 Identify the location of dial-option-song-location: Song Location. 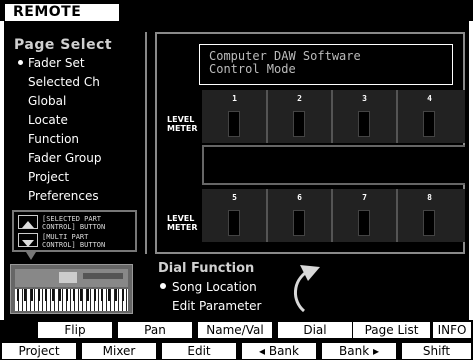
(208, 287).